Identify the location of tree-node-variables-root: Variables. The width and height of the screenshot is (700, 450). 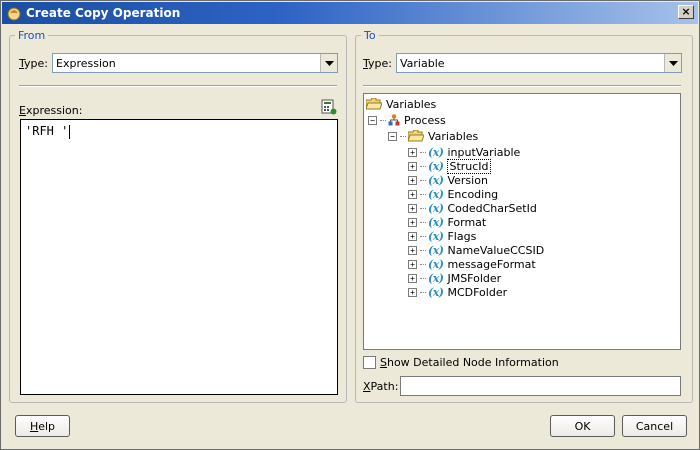
(401, 104).